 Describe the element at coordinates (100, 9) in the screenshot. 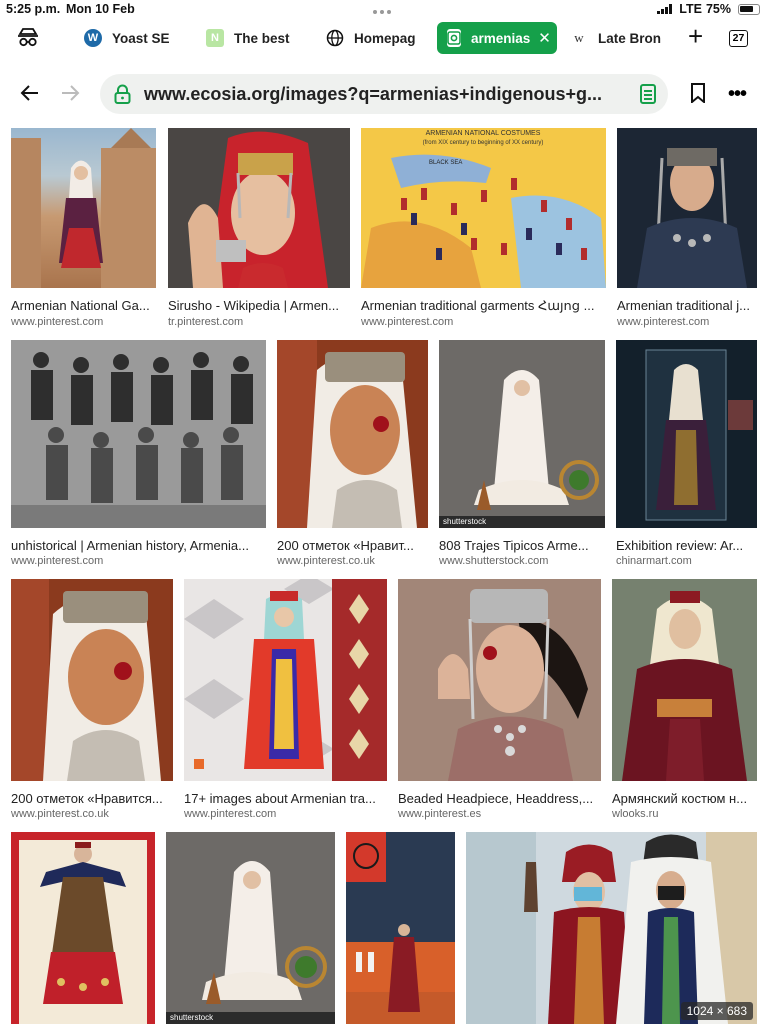

I see `status-date: Mon 10 Feb` at that location.